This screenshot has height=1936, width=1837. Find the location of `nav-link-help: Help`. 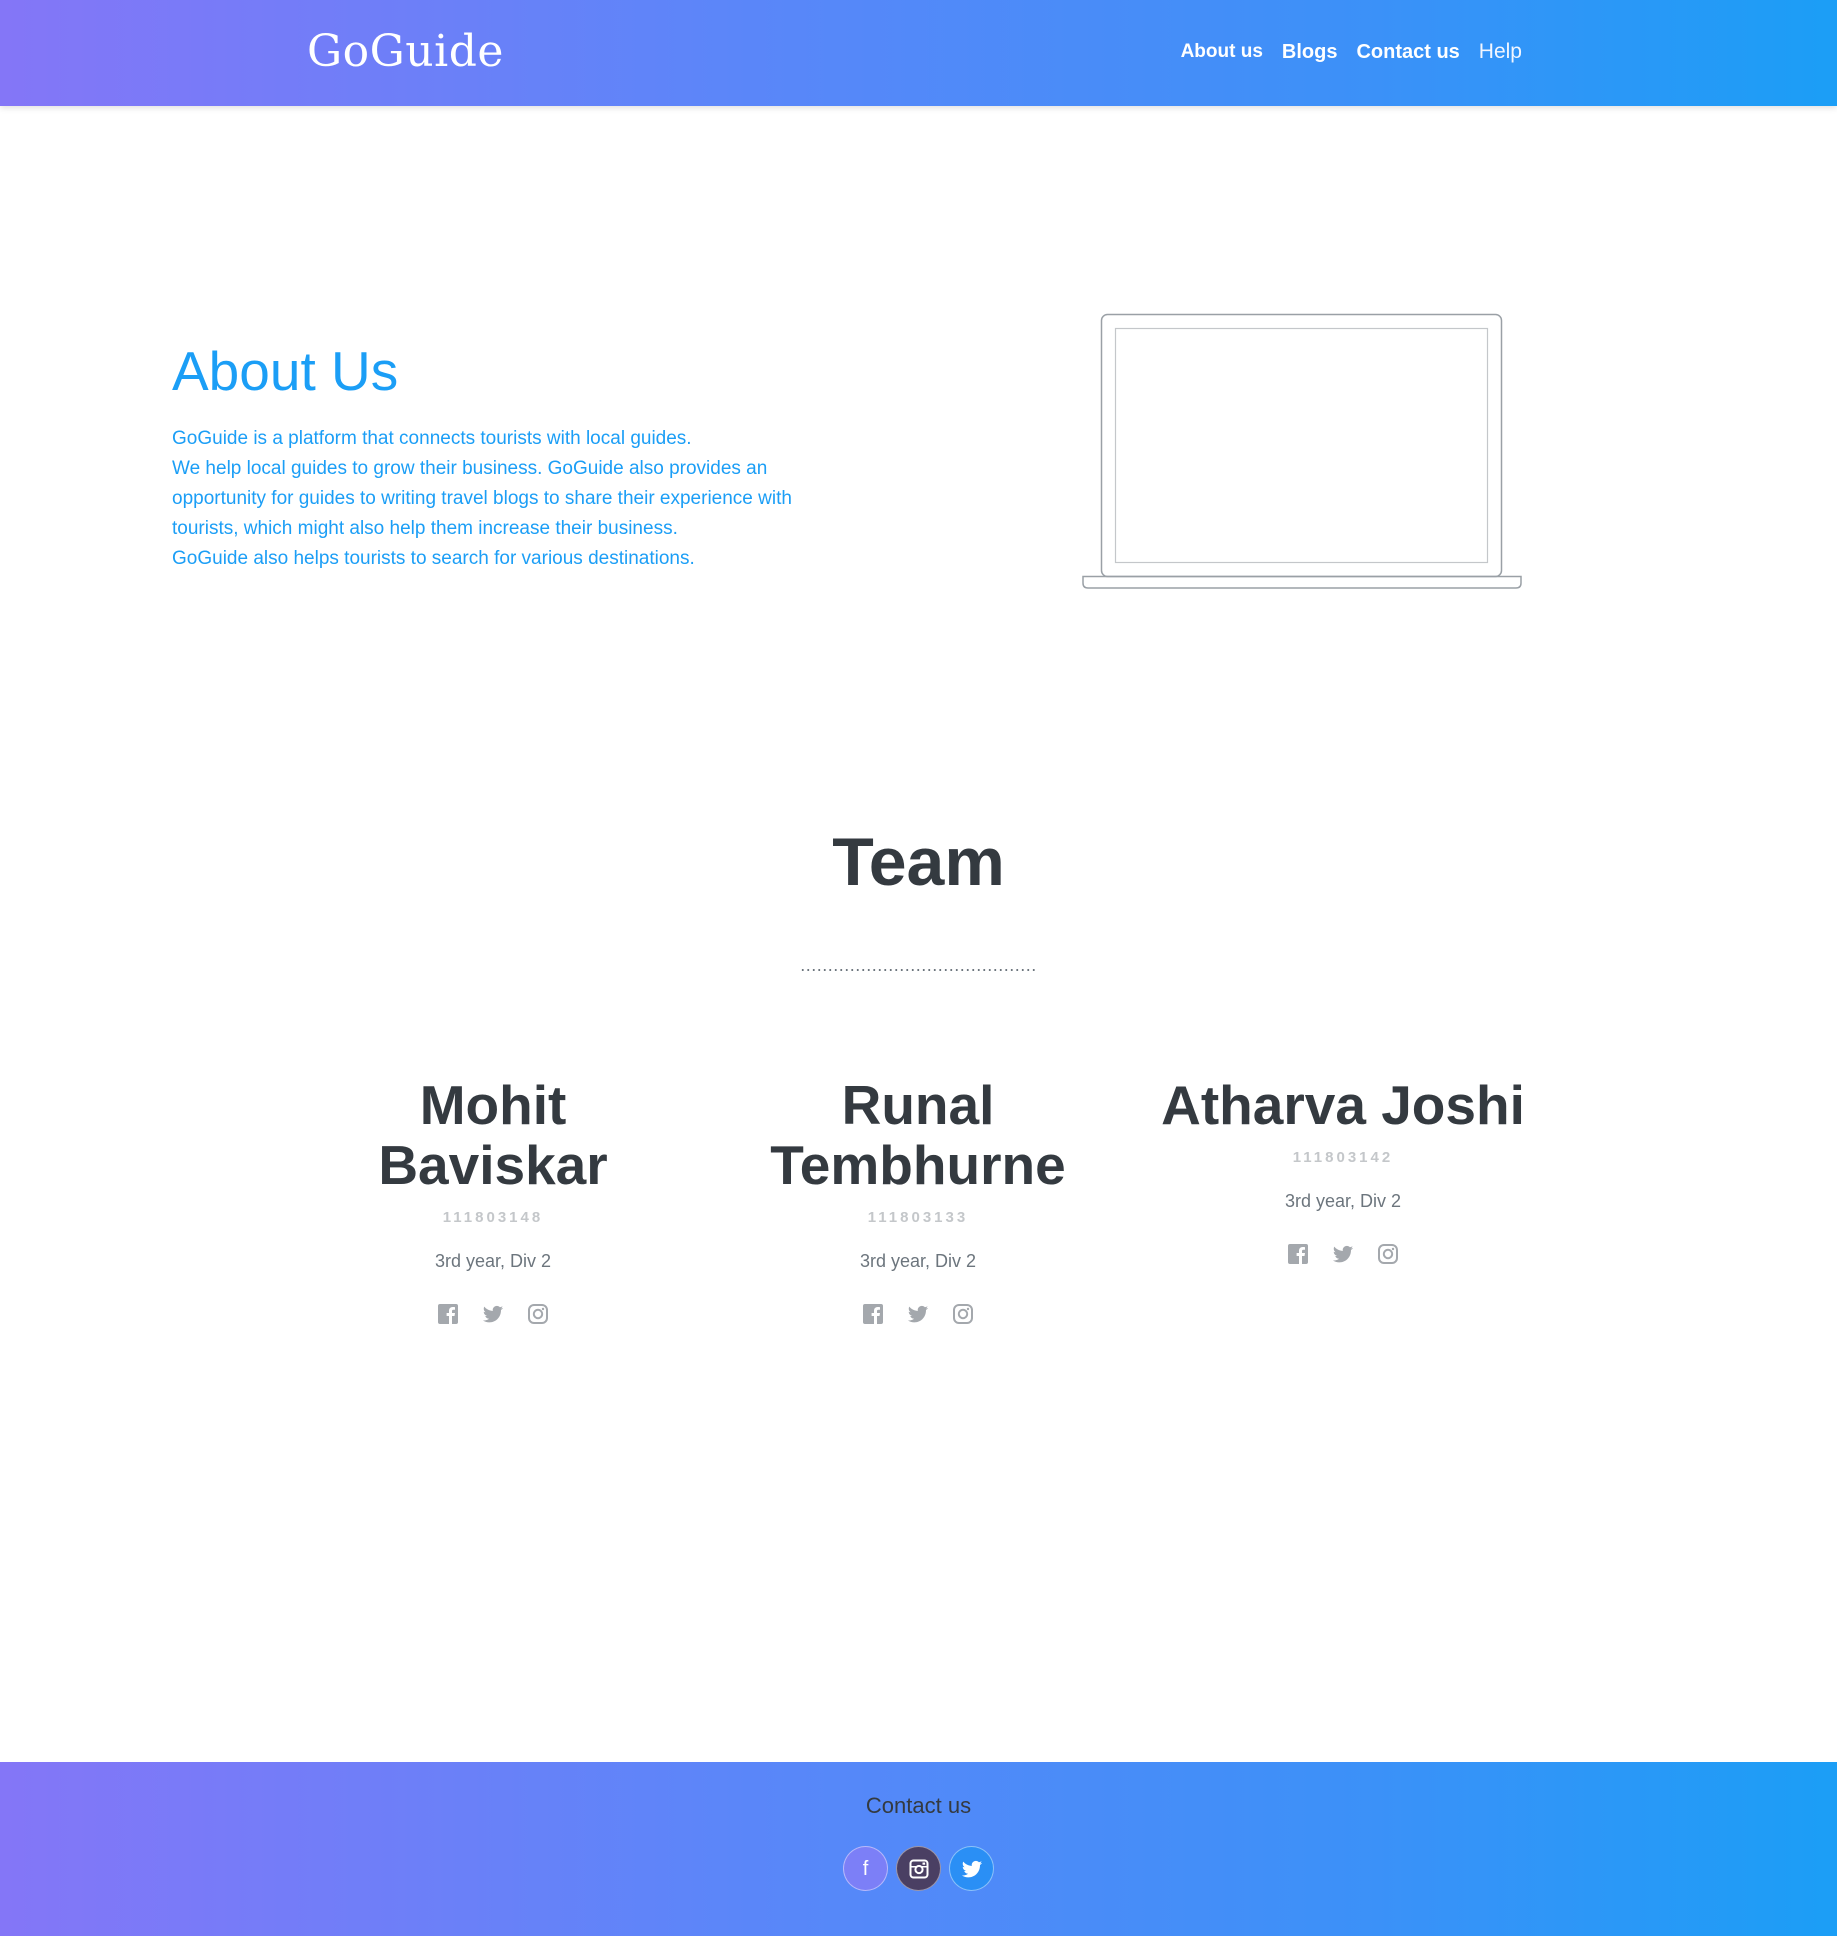

nav-link-help: Help is located at coordinates (1500, 52).